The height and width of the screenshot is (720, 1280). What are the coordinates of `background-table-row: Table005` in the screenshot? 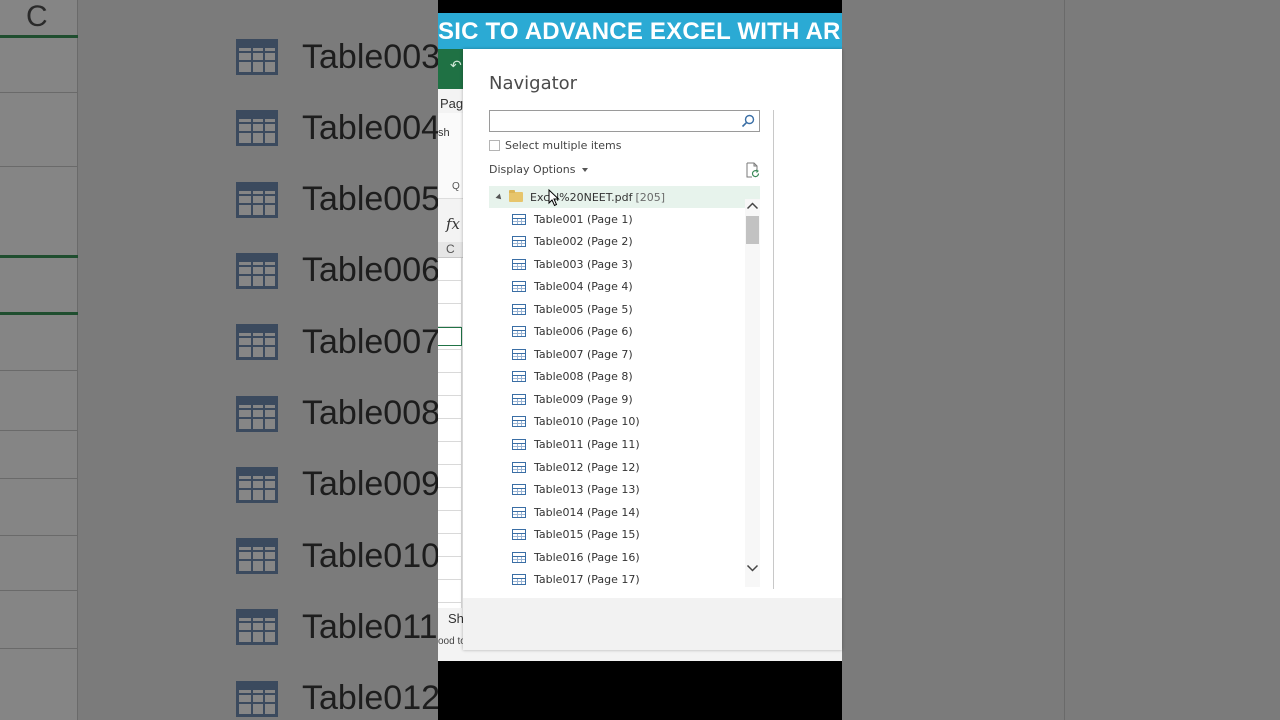 It's located at (337, 200).